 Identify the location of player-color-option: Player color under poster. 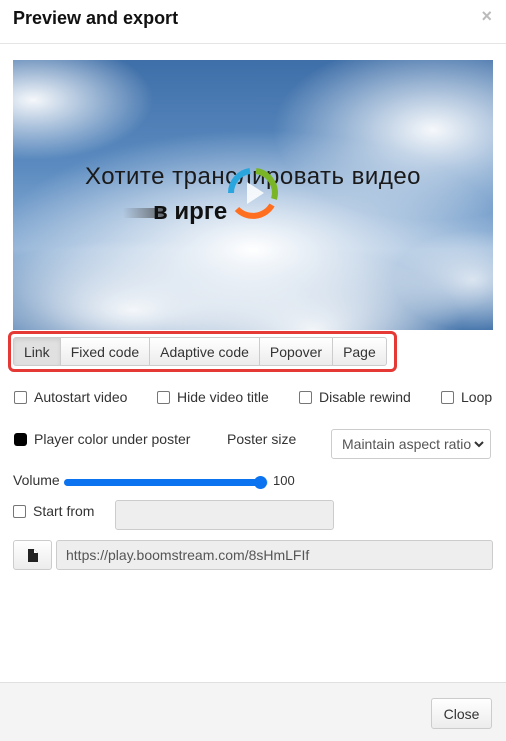
(102, 439).